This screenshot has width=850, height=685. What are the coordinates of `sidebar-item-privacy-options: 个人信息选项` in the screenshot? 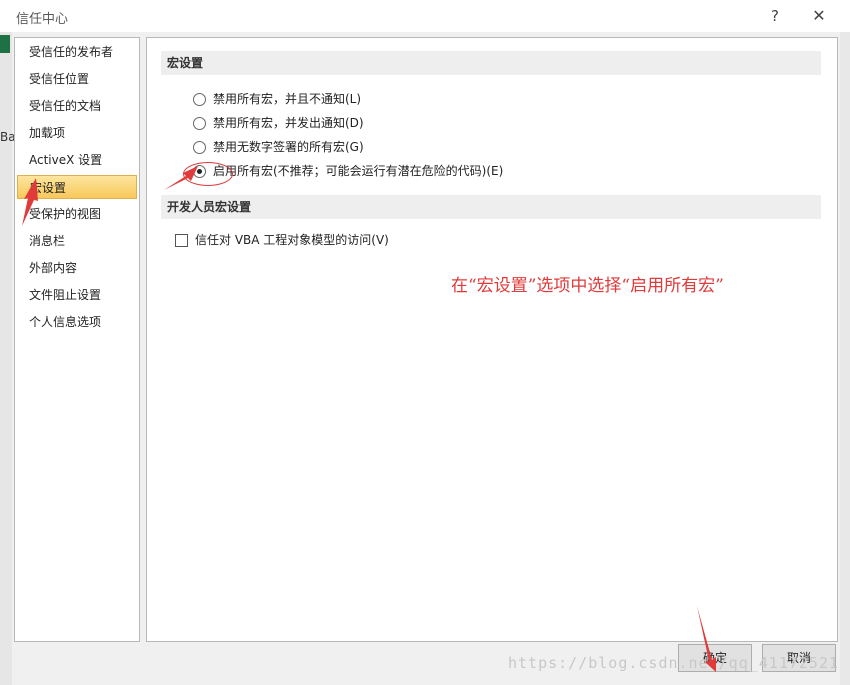 It's located at (77, 322).